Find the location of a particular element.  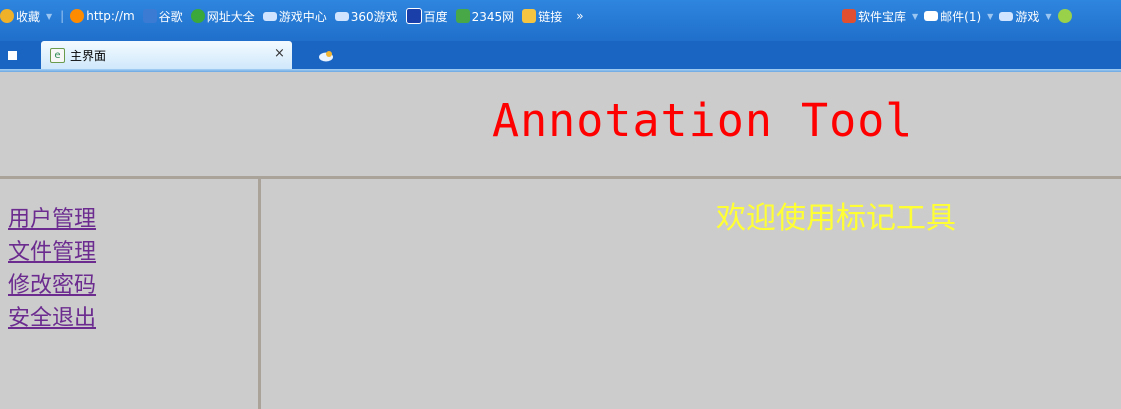

favorite-collect: 收藏 is located at coordinates (20, 16).